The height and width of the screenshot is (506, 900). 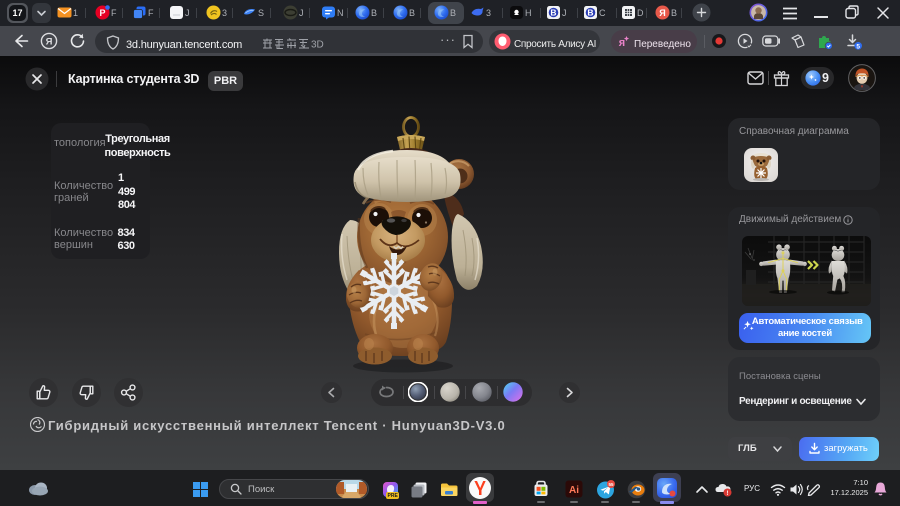 I want to click on svg-text: Ai, so click(x=574, y=490).